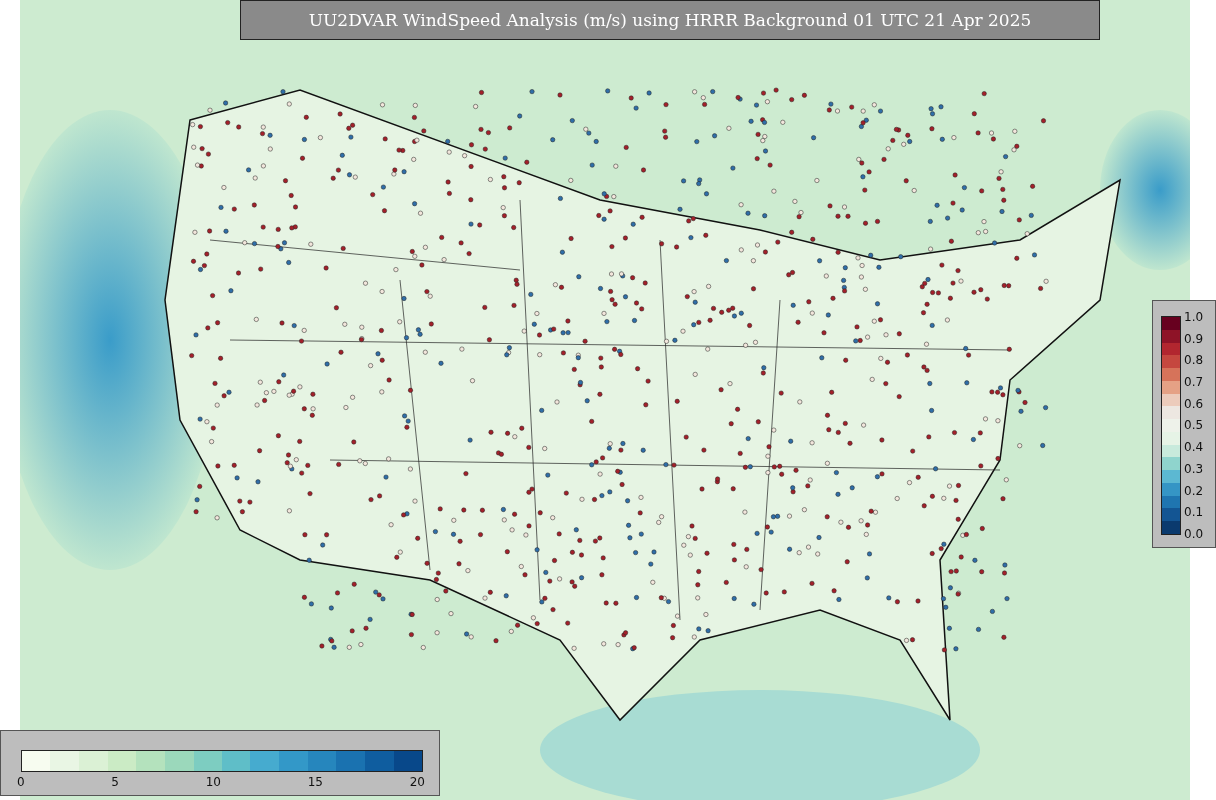 The width and height of the screenshot is (1216, 800). I want to click on colorbar-tick-label: 0.1, so click(1194, 512).